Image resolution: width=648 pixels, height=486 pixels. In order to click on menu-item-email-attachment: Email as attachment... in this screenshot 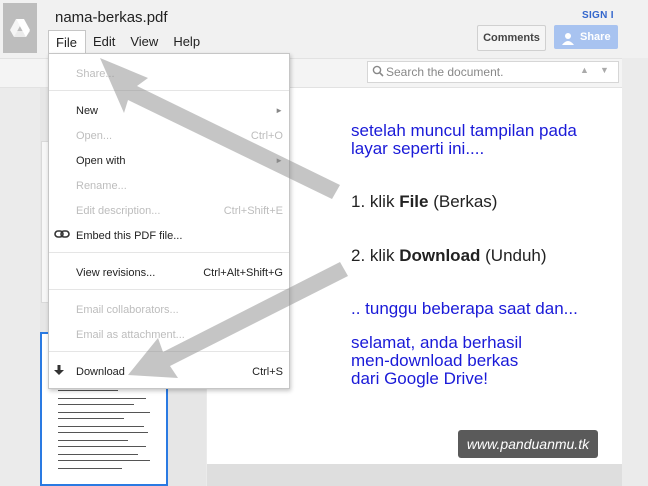, I will do `click(169, 334)`.